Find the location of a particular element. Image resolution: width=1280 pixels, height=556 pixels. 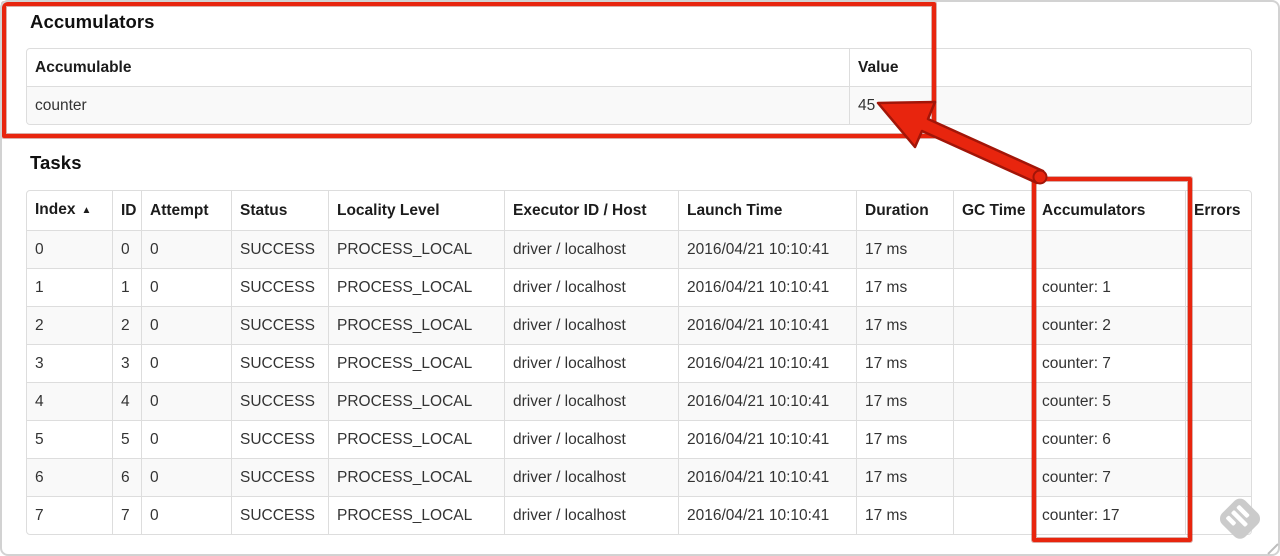

table-cell: 45 is located at coordinates (1050, 105).